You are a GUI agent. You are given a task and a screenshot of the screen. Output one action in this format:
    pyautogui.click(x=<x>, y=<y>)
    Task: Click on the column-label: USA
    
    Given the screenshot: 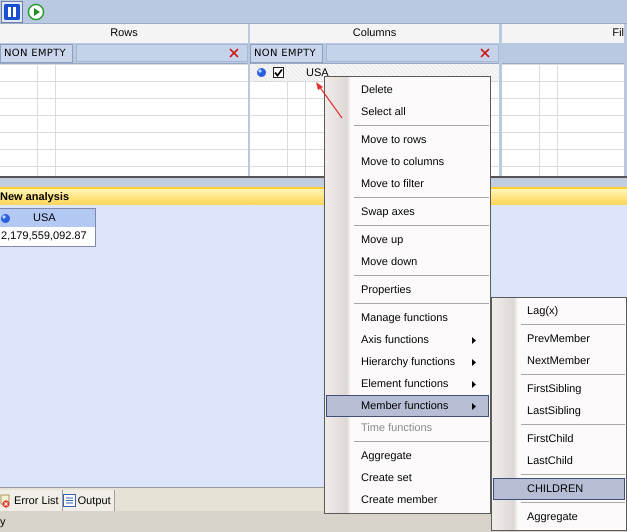 What is the action you would take?
    pyautogui.click(x=44, y=218)
    